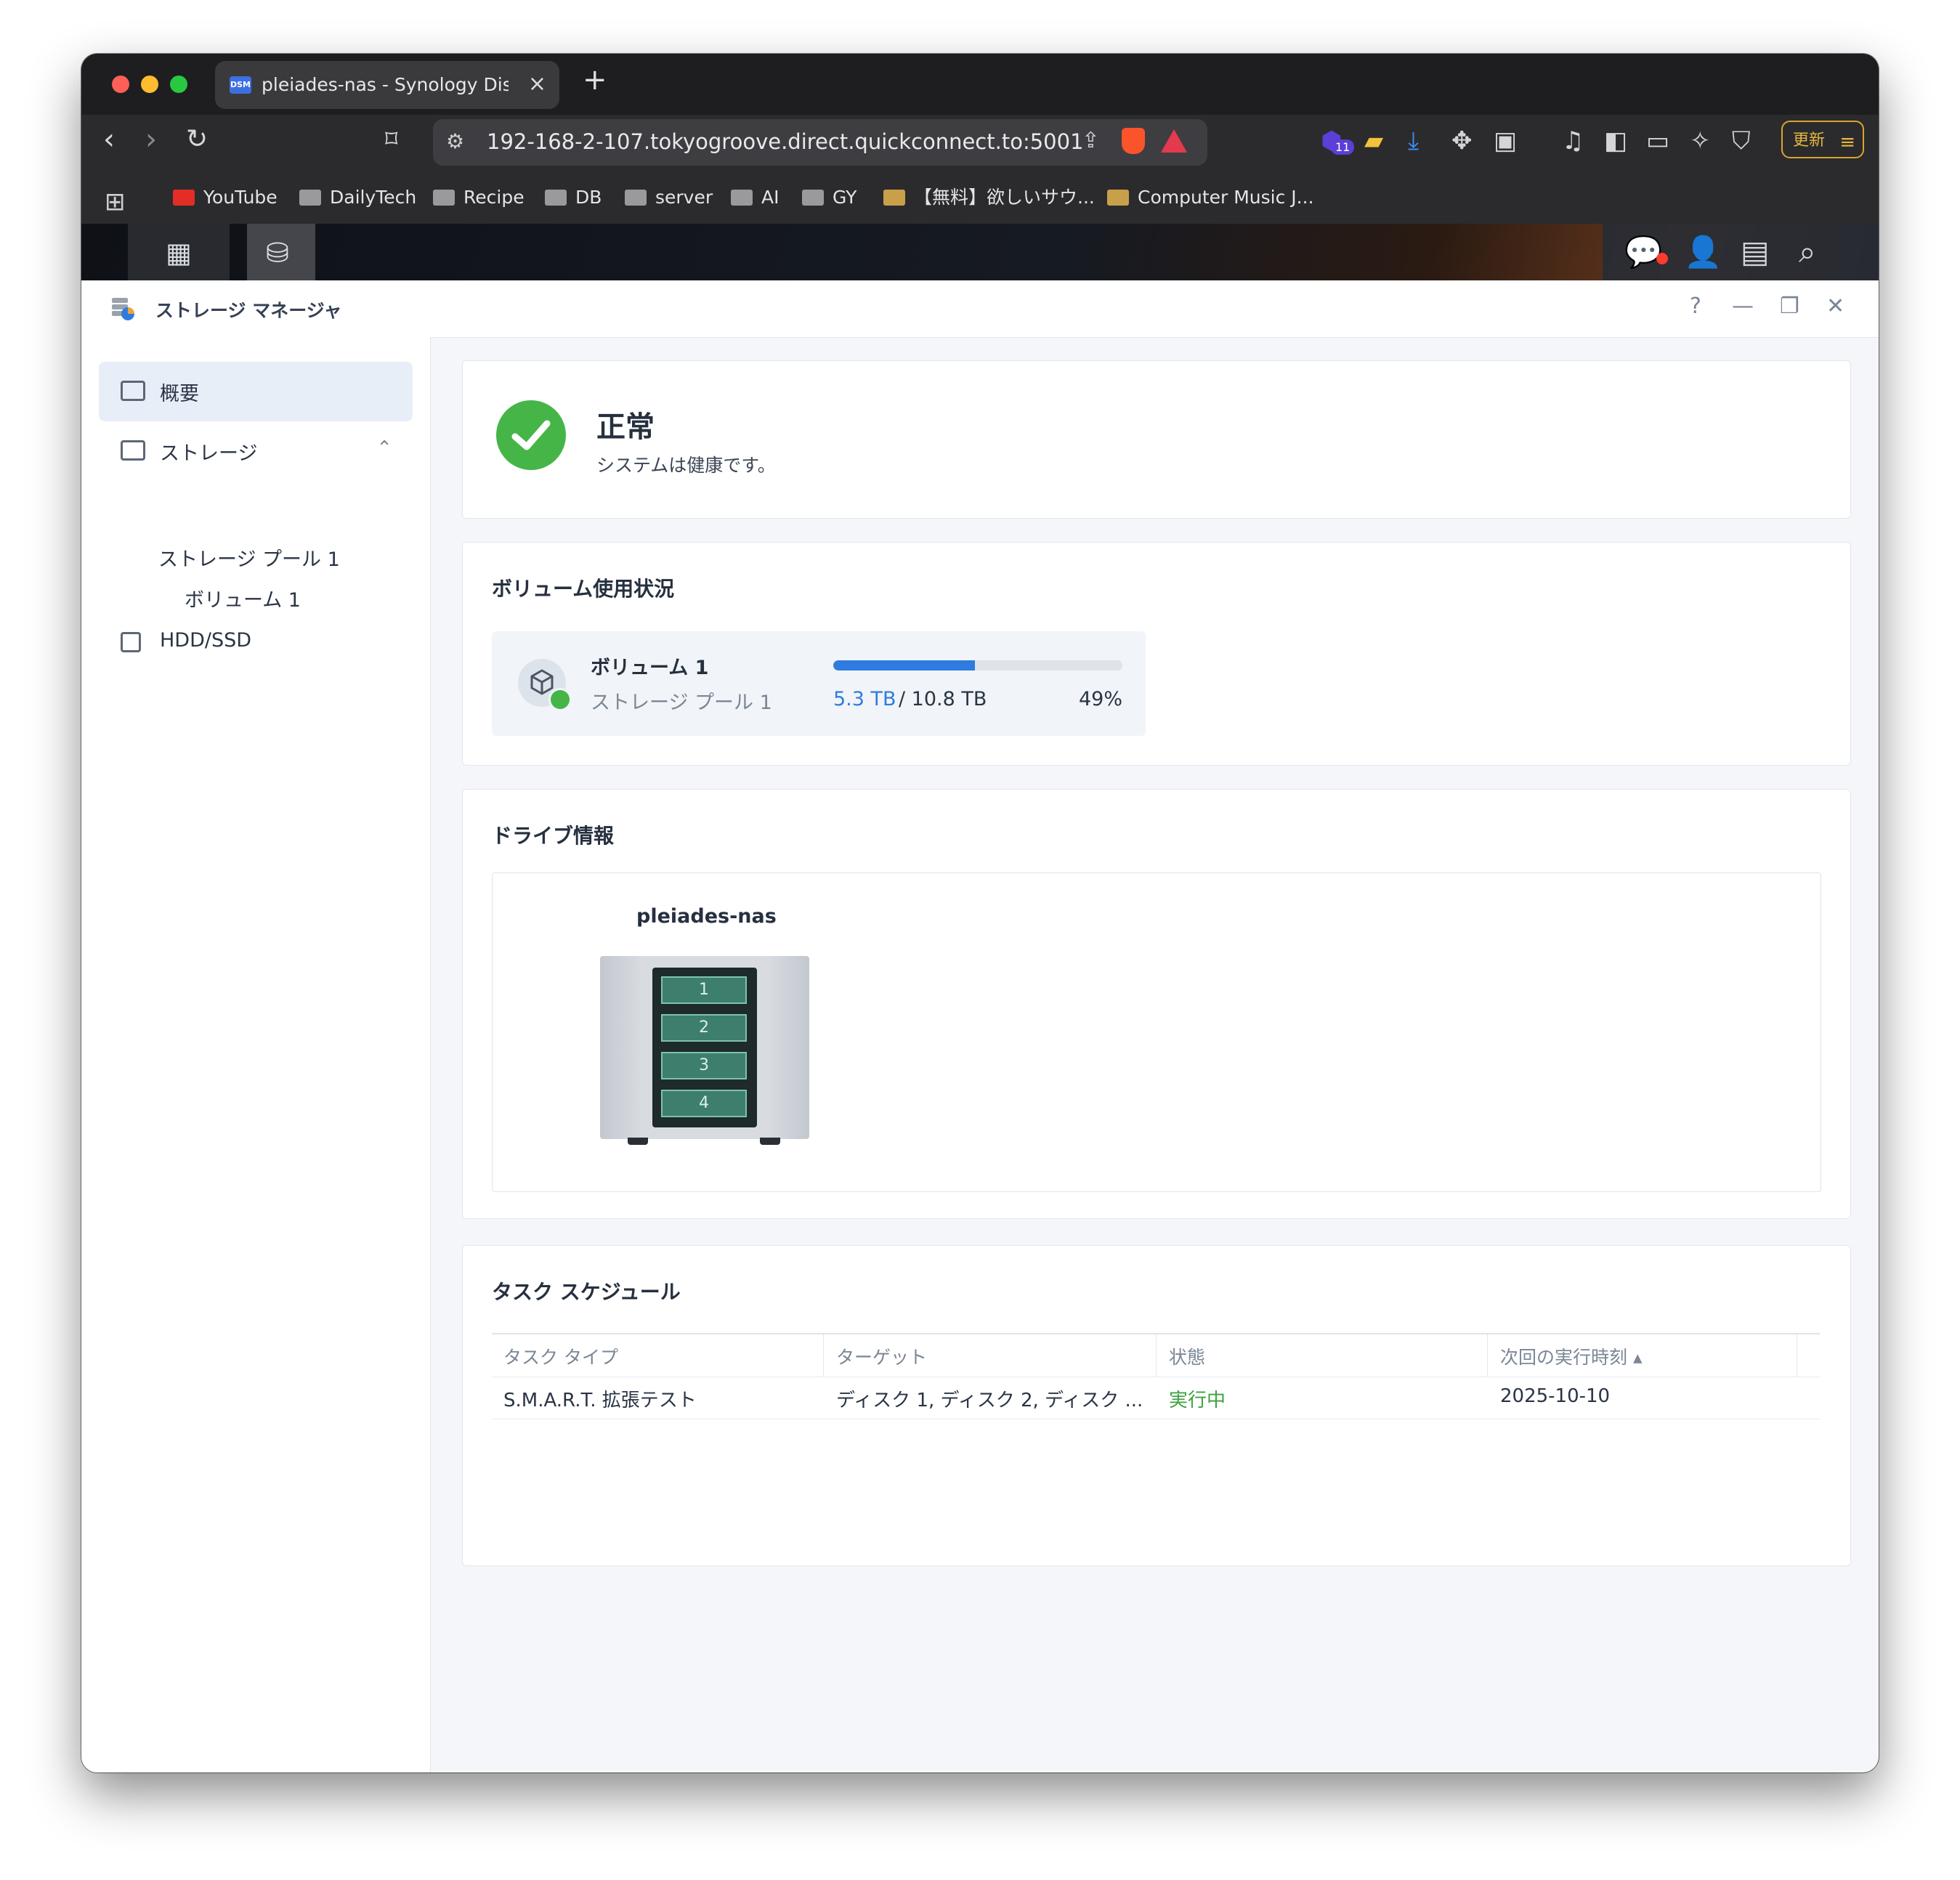 The height and width of the screenshot is (1880, 1960). I want to click on overview-icon, so click(133, 391).